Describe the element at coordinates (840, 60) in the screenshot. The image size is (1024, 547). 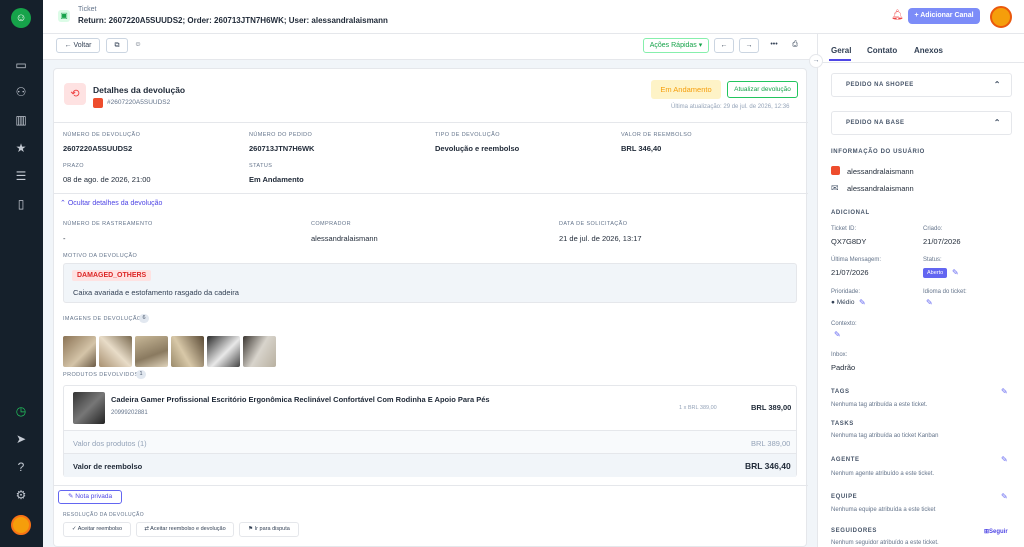
I see `active-tab-indicator` at that location.